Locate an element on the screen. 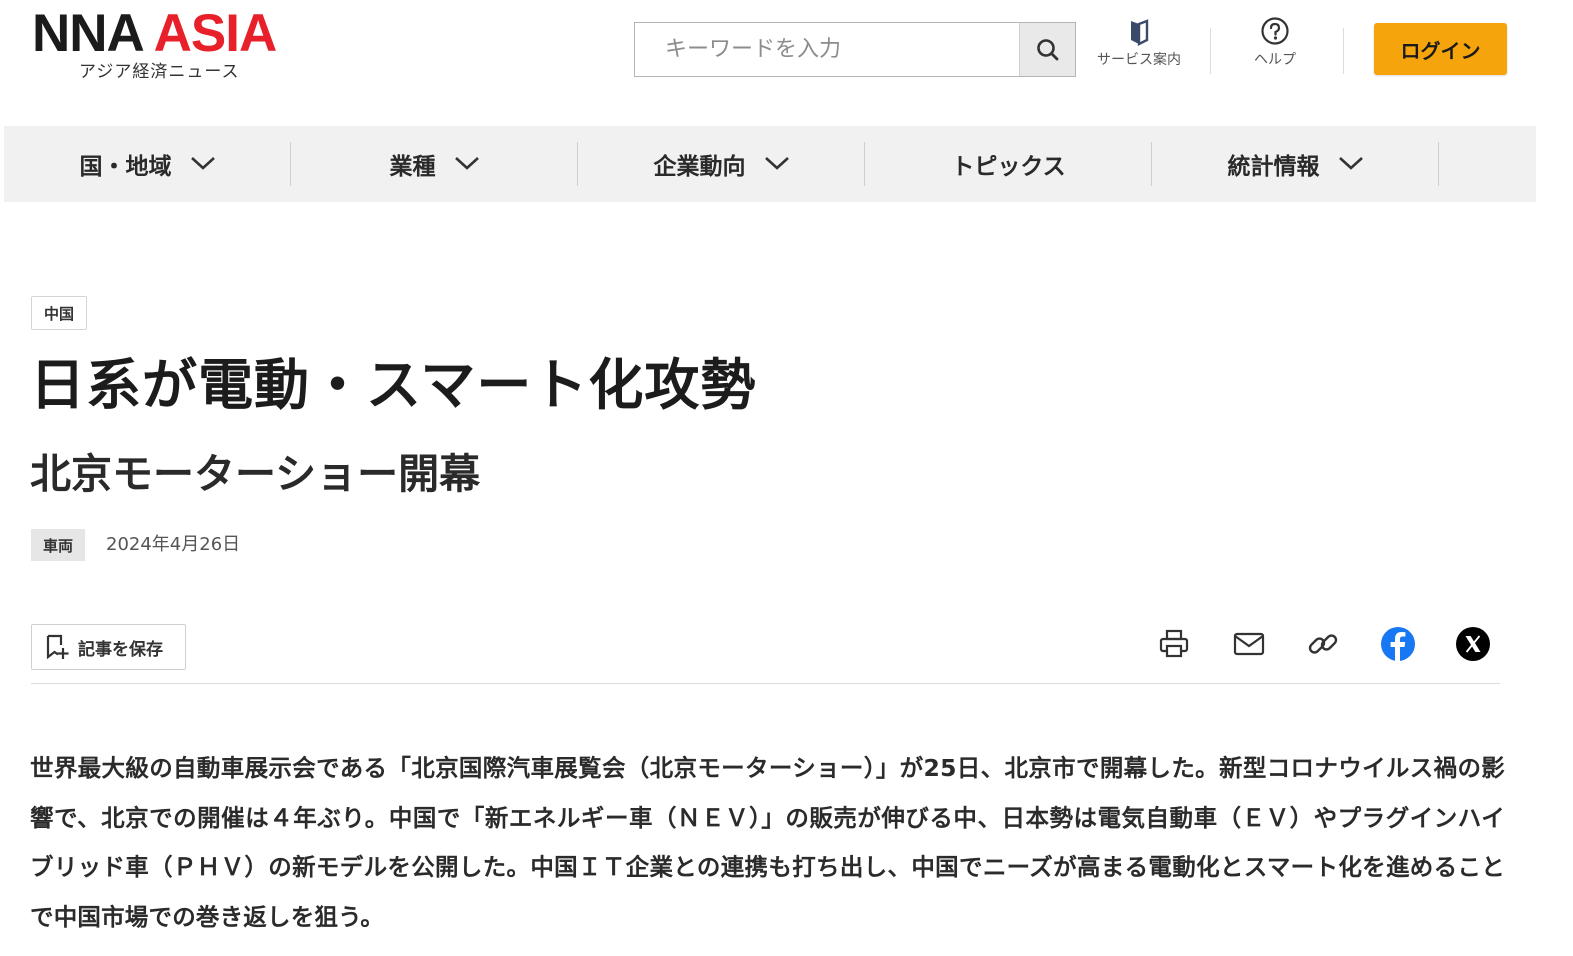  facebook-icon is located at coordinates (1398, 644).